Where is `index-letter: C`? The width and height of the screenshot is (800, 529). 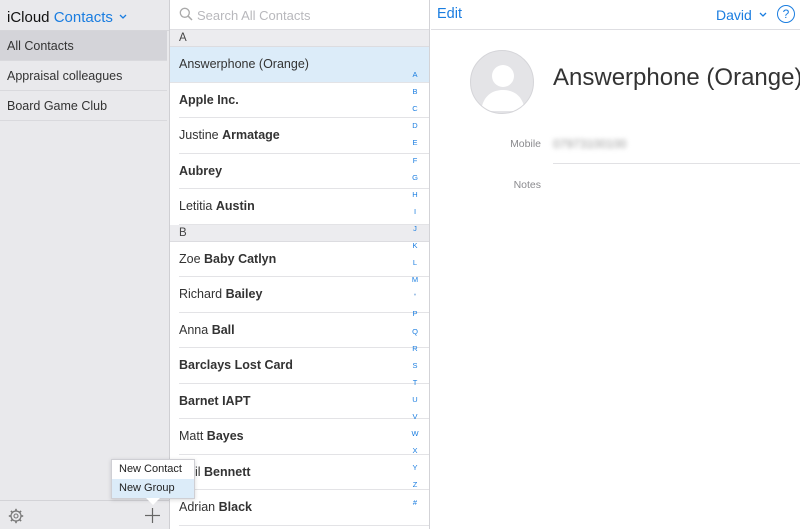 index-letter: C is located at coordinates (415, 108).